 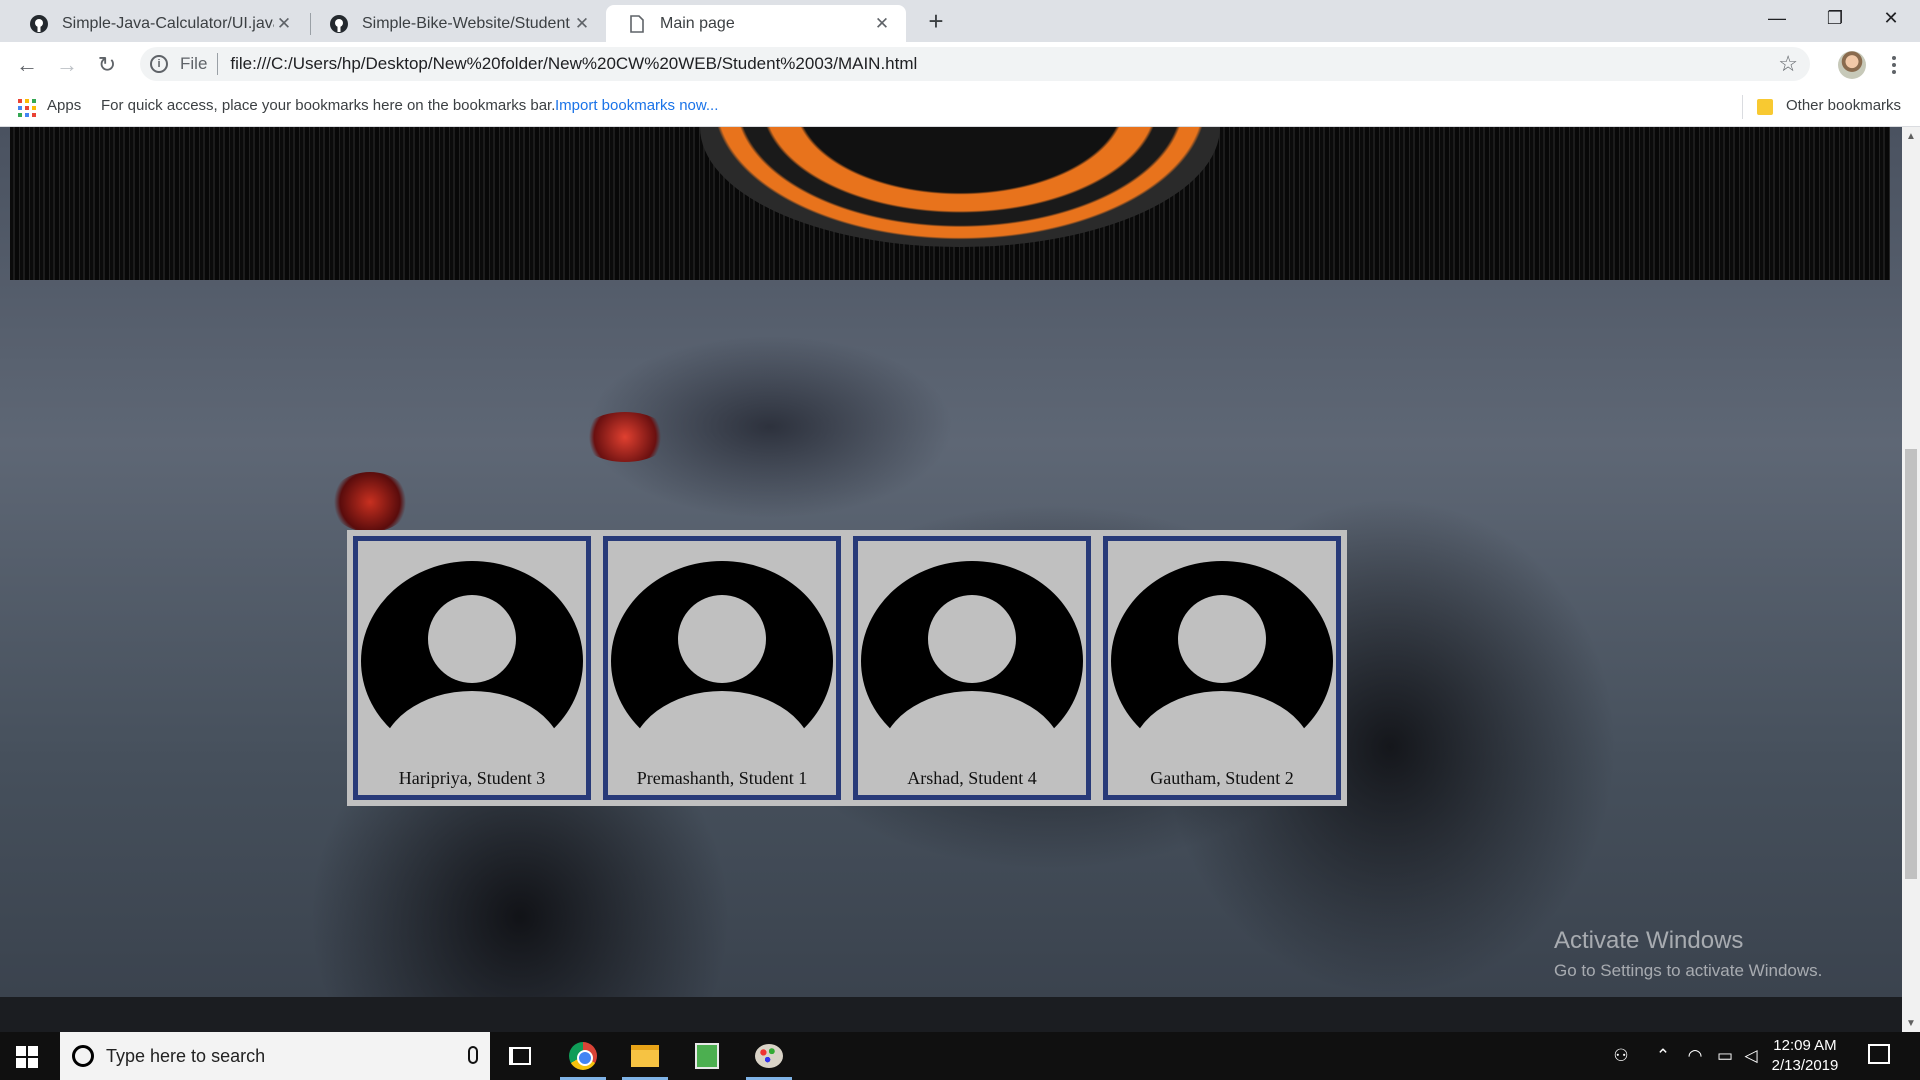 What do you see at coordinates (1805, 1045) in the screenshot?
I see `clock-time: 12:09 AM` at bounding box center [1805, 1045].